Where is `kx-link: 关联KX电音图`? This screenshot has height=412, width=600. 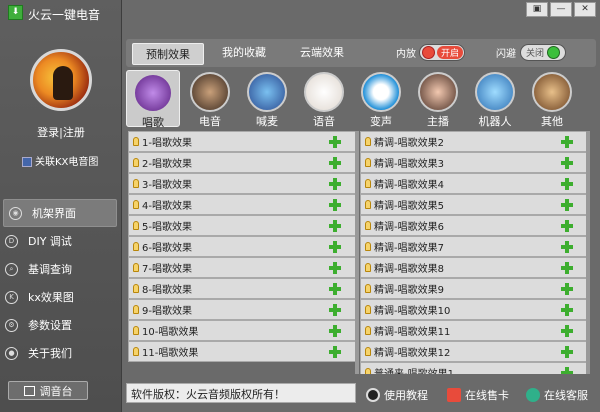
kx-link: 关联KX电音图 is located at coordinates (60, 160).